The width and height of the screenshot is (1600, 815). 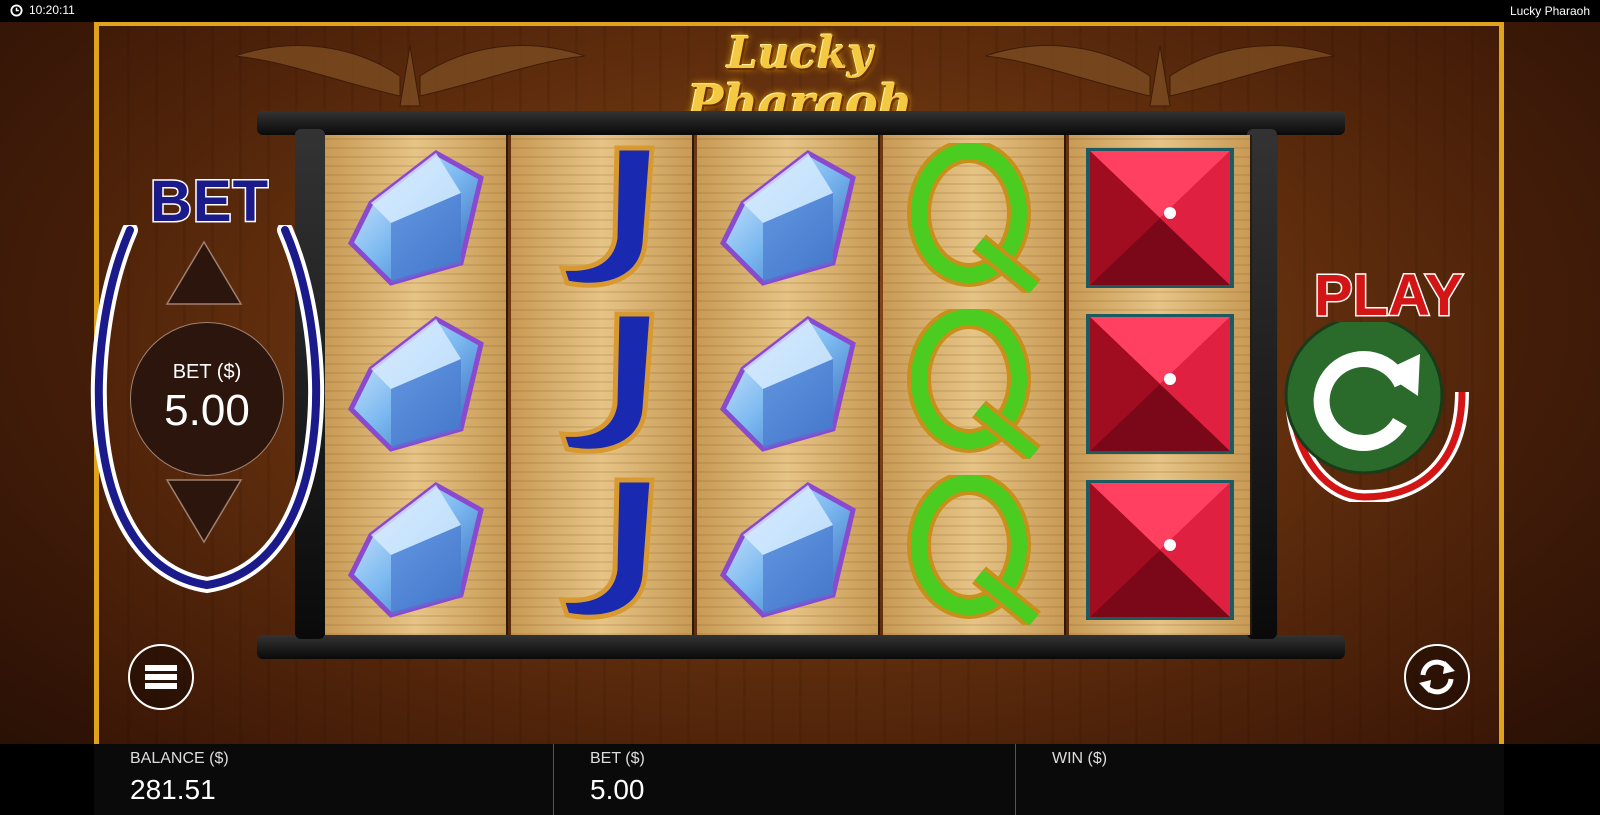 I want to click on balance-label: BALANCE ($), so click(x=179, y=758).